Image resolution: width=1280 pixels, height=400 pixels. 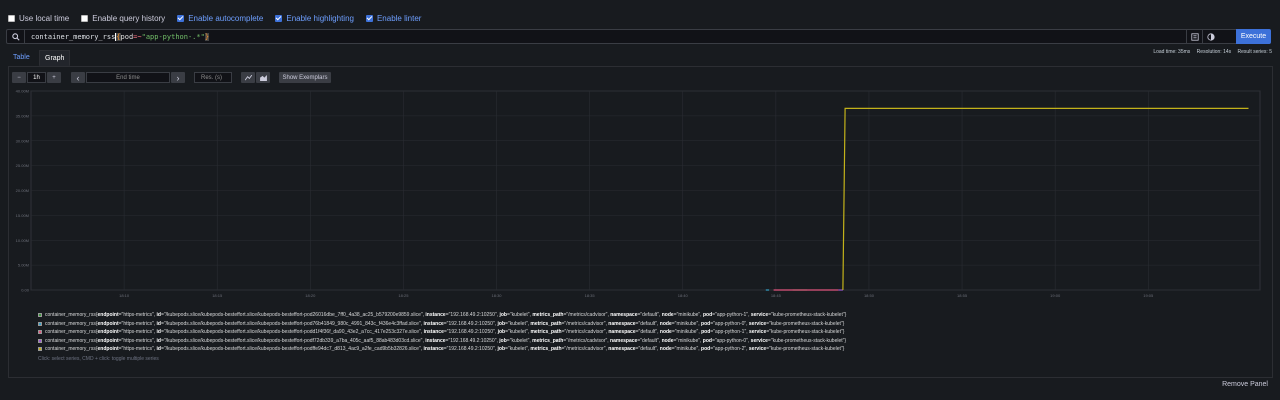 What do you see at coordinates (869, 295) in the screenshot?
I see `x-tick-label: 18:50` at bounding box center [869, 295].